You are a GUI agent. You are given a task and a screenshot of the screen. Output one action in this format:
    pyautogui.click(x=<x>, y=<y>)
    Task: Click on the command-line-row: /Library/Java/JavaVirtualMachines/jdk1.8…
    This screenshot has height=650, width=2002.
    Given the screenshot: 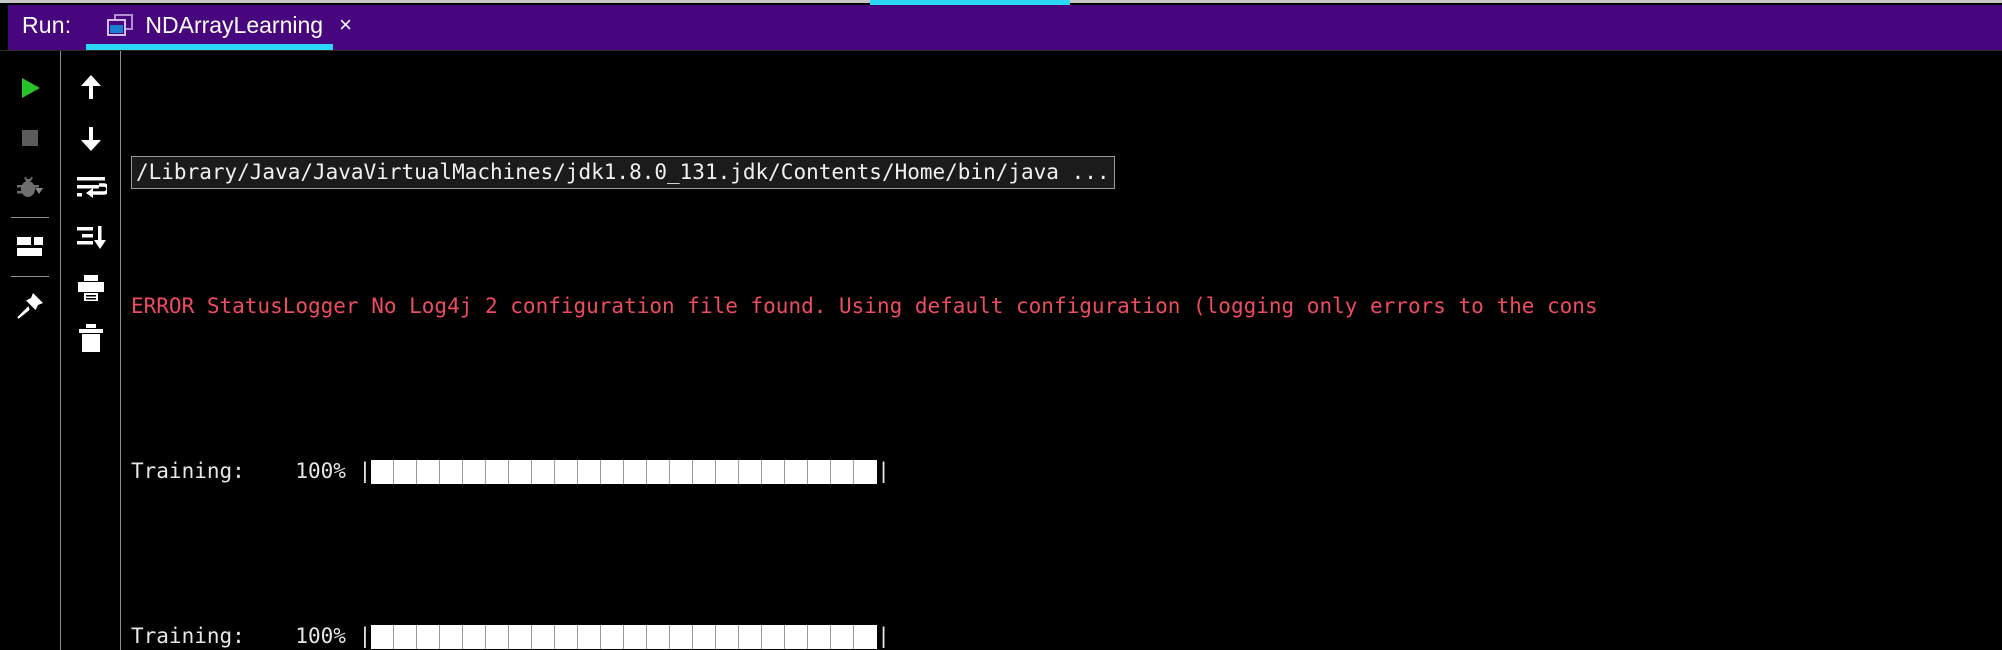 What is the action you would take?
    pyautogui.click(x=1066, y=173)
    